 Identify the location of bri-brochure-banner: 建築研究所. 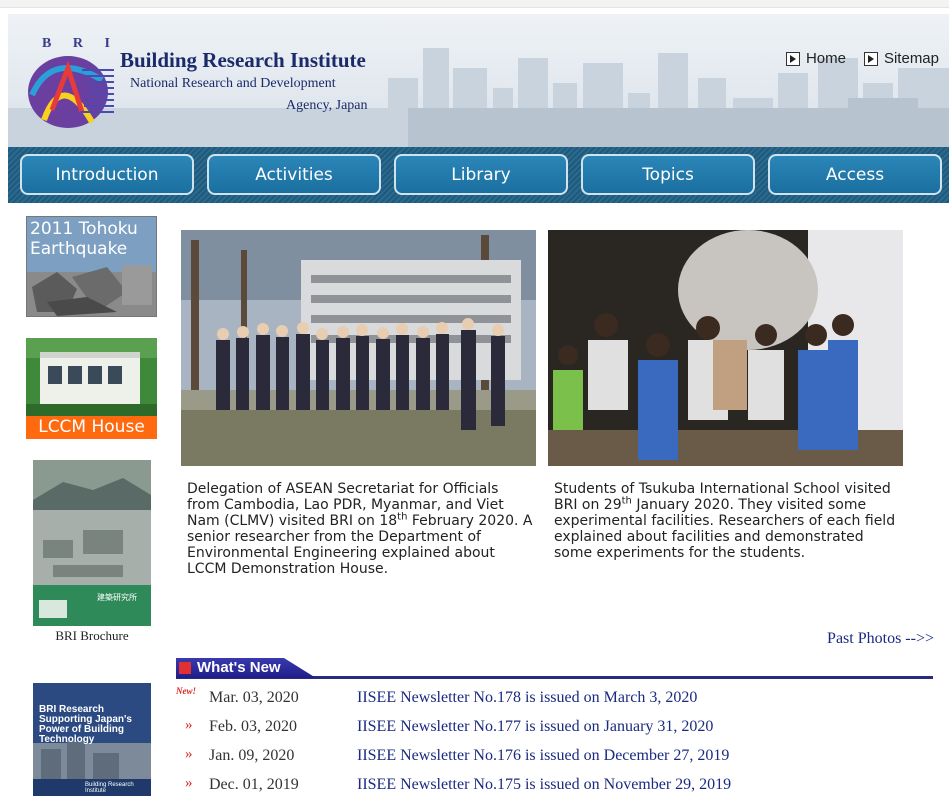
(92, 543).